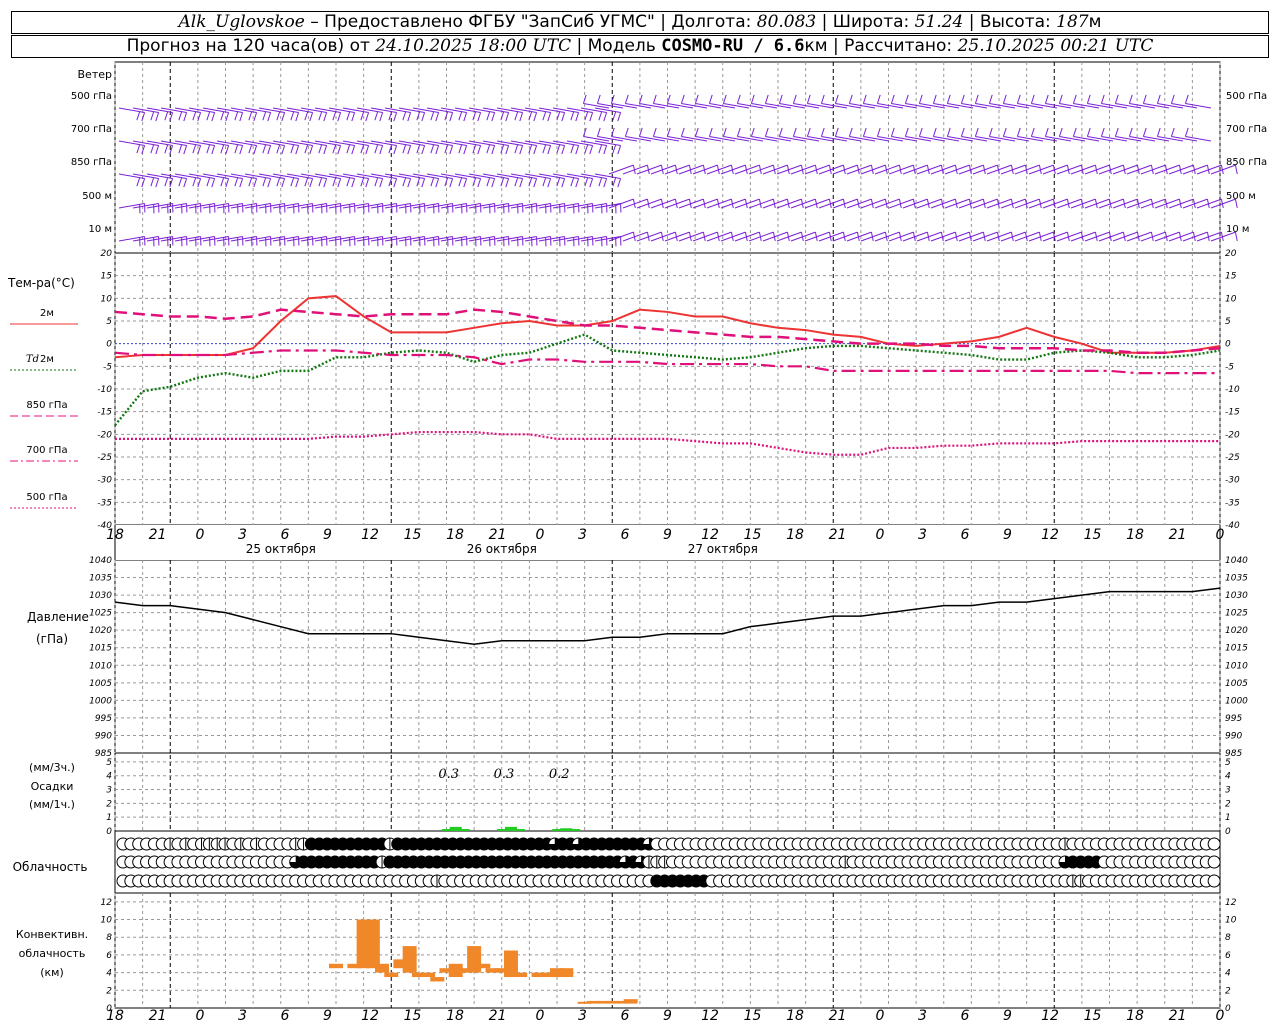  What do you see at coordinates (511, 828) in the screenshot?
I see `precip-bars` at bounding box center [511, 828].